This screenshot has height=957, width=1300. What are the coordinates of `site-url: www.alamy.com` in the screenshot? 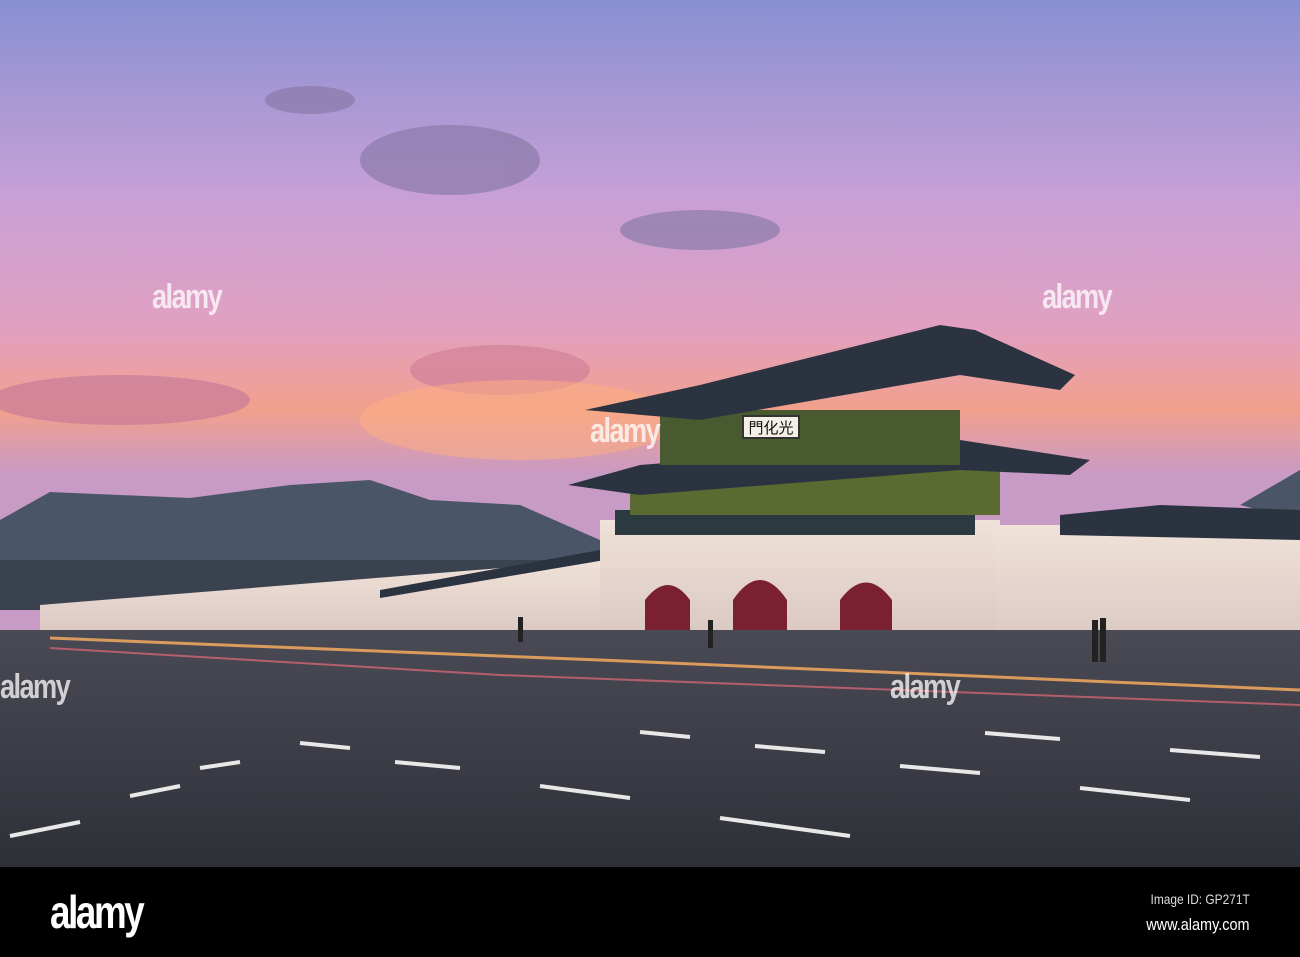 It's located at (1198, 925).